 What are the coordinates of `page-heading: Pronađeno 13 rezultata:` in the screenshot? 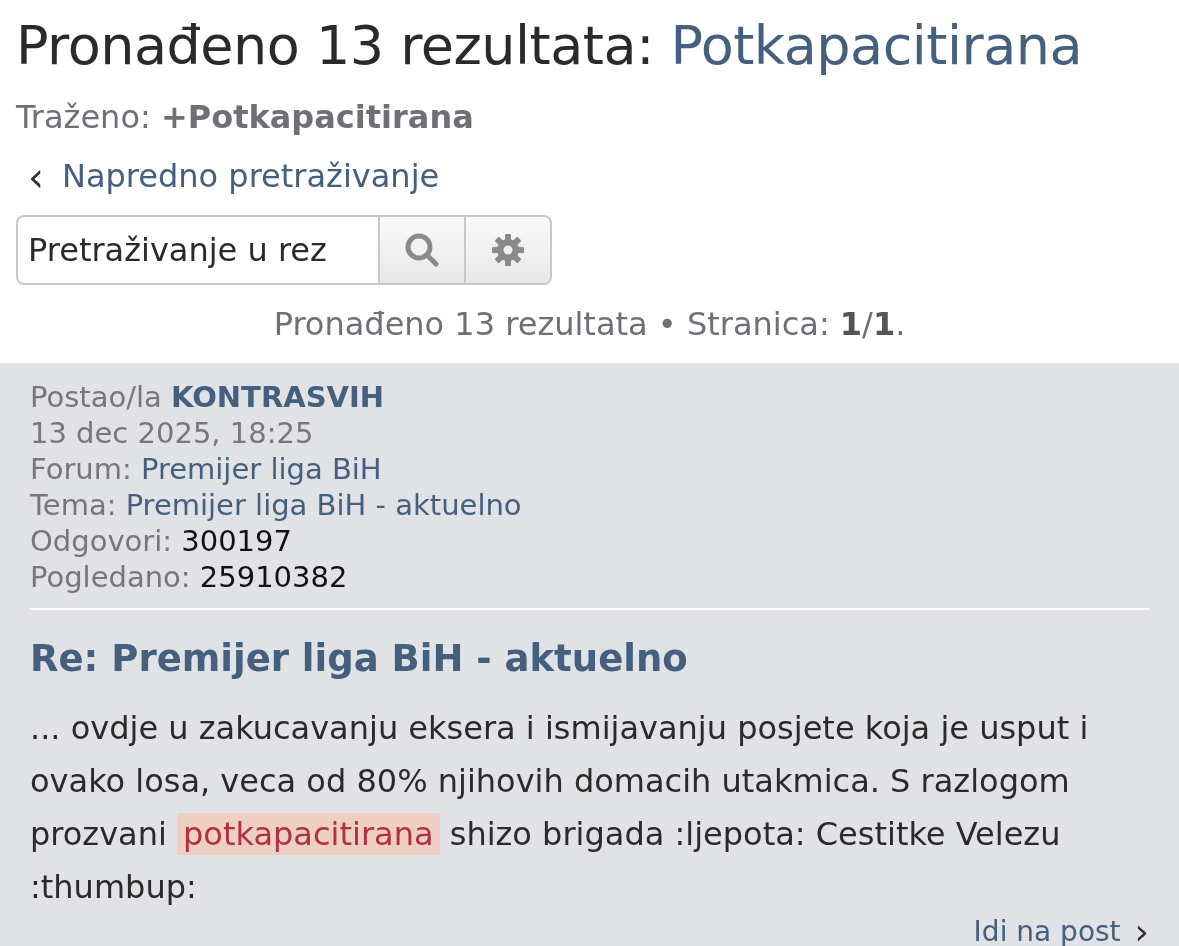 It's located at (335, 45).